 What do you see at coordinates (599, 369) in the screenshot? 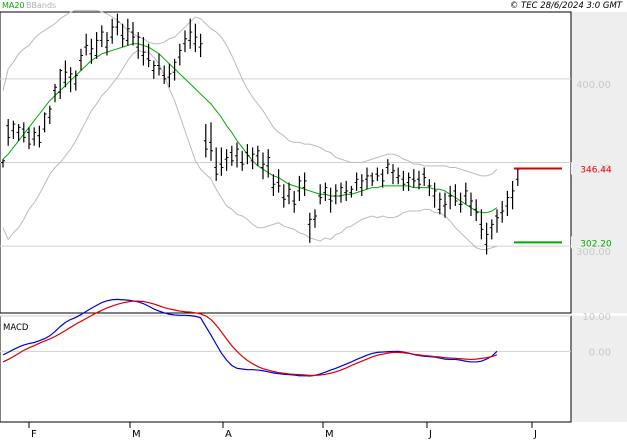
I see `macd-axis-panel` at bounding box center [599, 369].